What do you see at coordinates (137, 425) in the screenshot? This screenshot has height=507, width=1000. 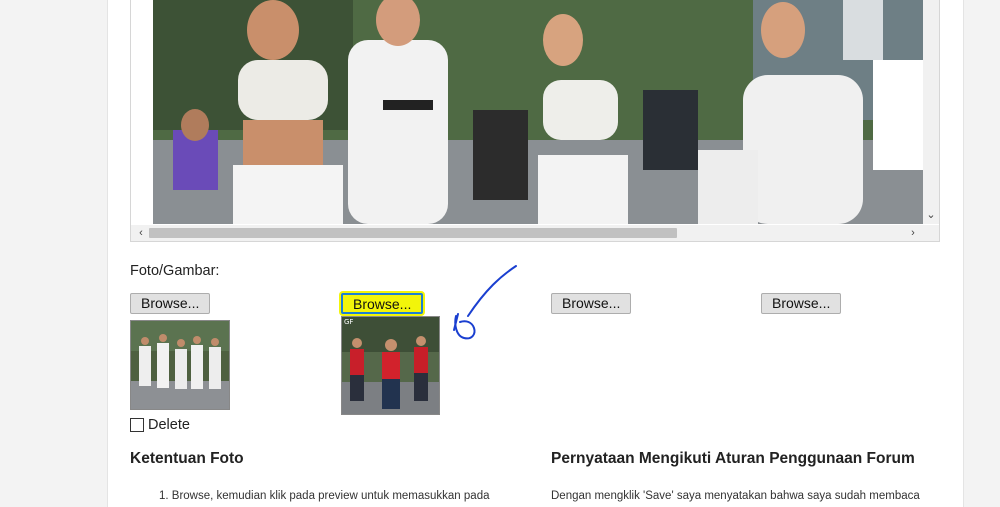 I see `delete-checkbox` at bounding box center [137, 425].